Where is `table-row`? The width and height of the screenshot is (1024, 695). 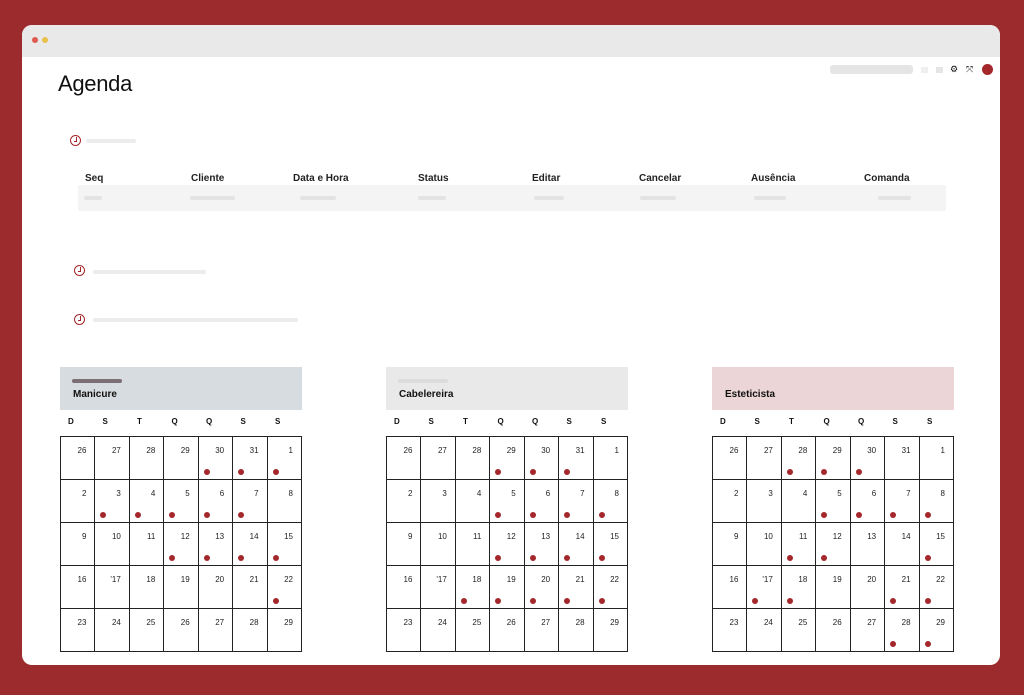
table-row is located at coordinates (512, 198).